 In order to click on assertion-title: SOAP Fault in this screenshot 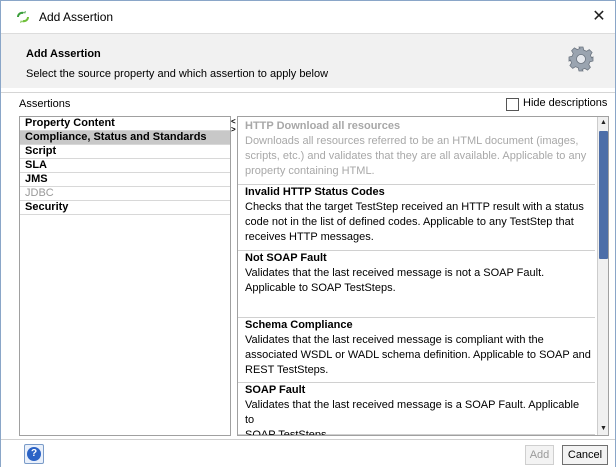, I will do `click(275, 390)`.